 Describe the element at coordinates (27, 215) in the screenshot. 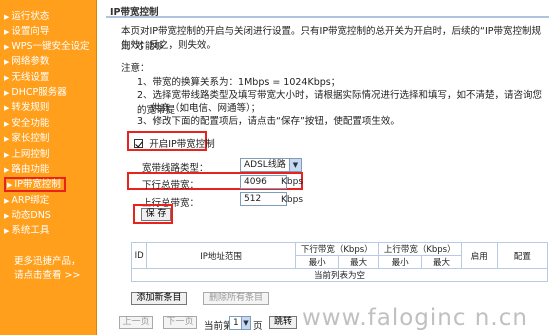

I see `sidebar-item-ddns: ▶ 动态DNS` at that location.